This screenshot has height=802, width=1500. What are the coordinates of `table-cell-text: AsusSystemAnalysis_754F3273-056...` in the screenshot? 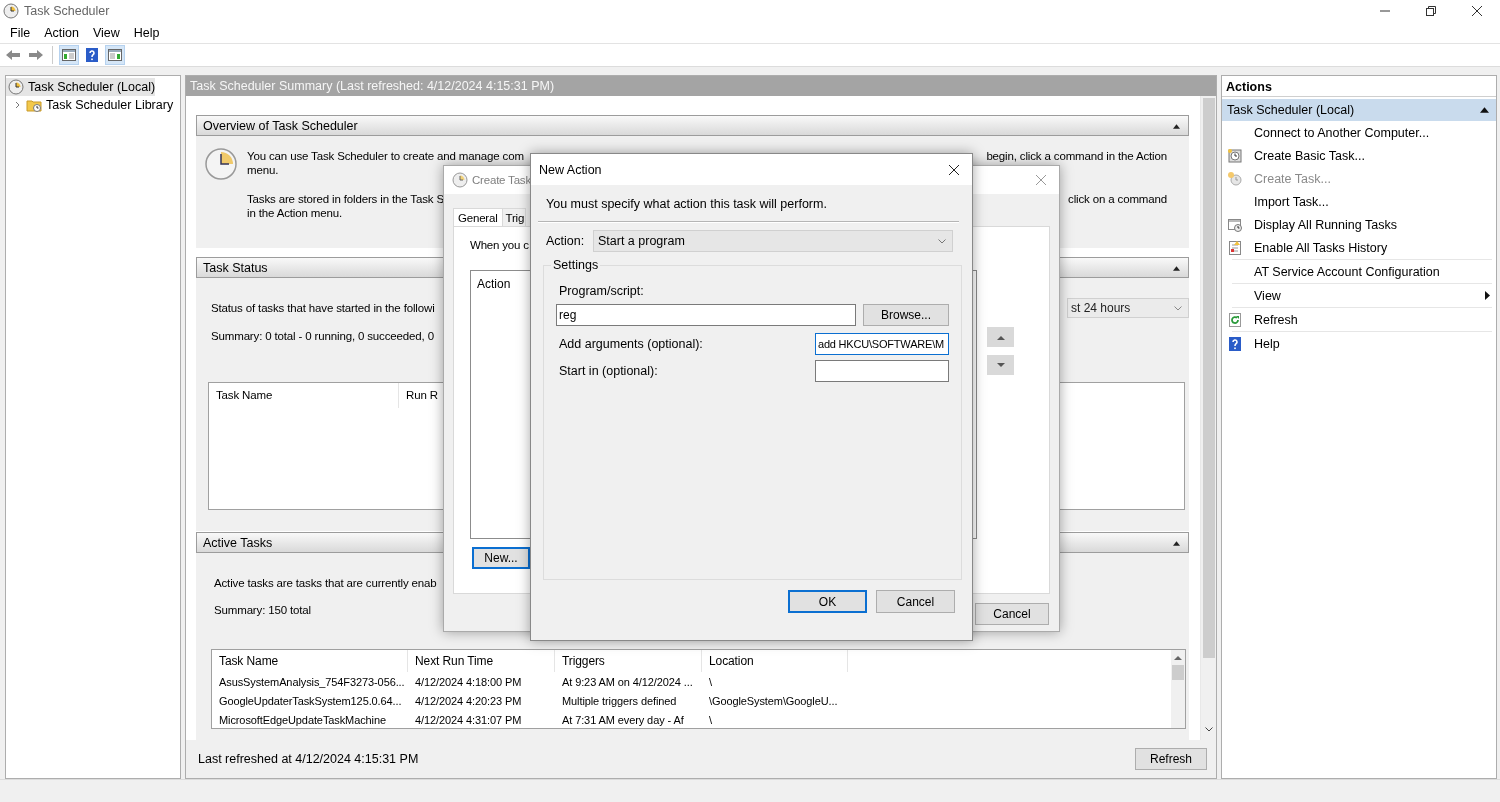 It's located at (312, 681).